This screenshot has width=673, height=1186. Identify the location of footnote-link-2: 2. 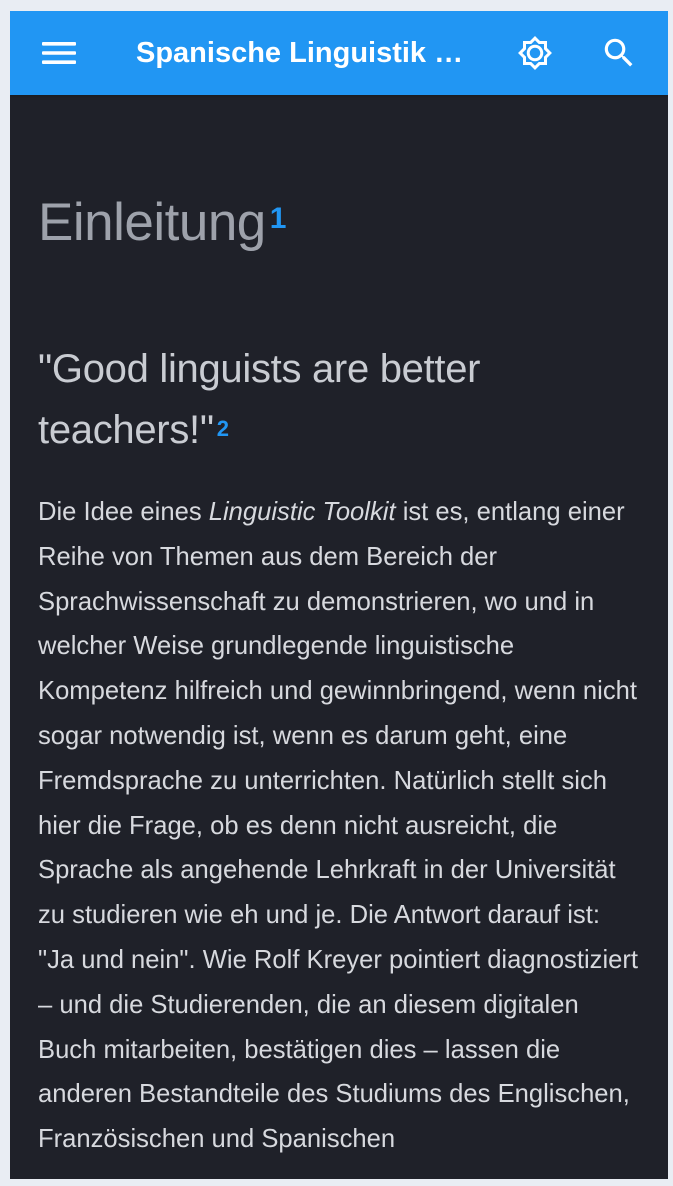
(223, 428).